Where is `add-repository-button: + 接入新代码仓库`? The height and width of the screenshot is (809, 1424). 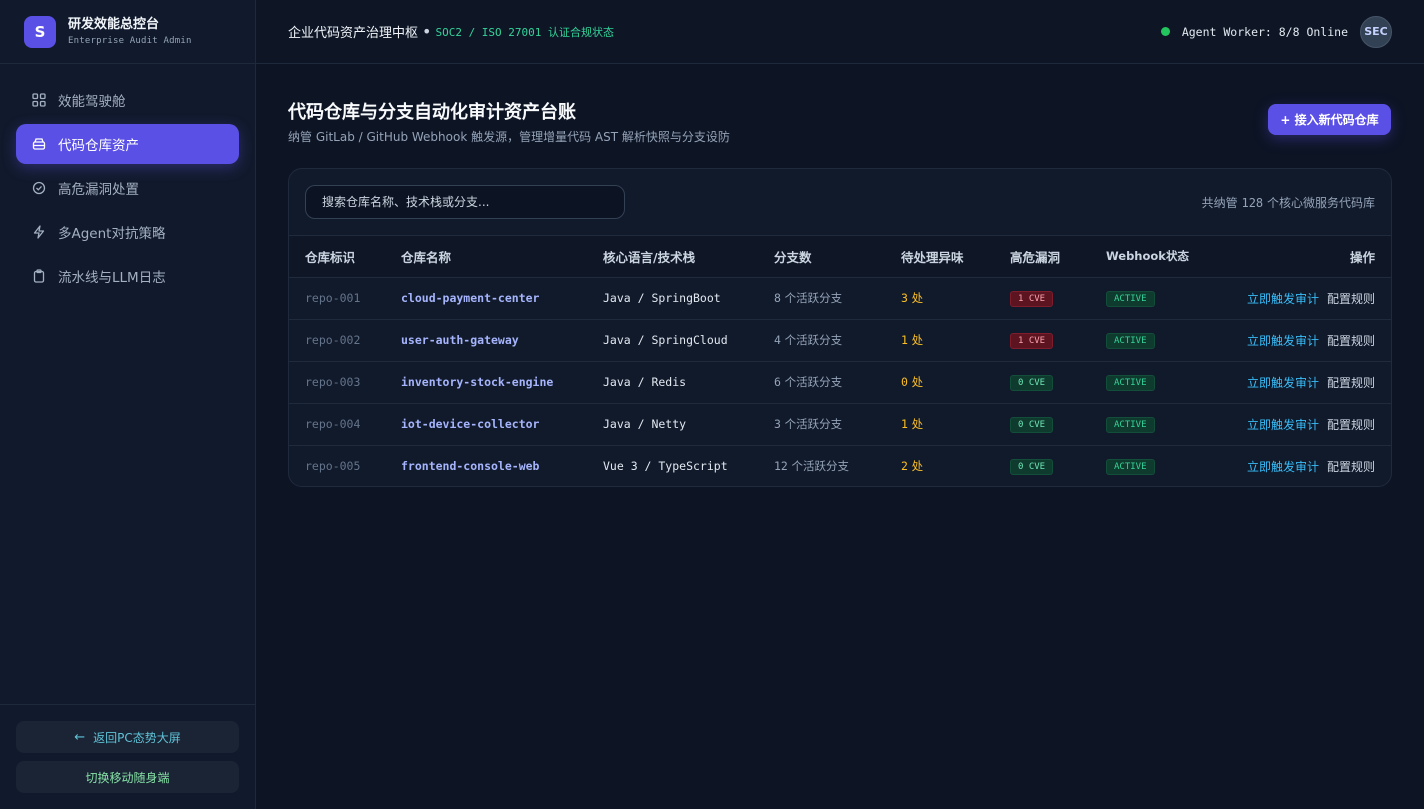
add-repository-button: + 接入新代码仓库 is located at coordinates (1329, 119).